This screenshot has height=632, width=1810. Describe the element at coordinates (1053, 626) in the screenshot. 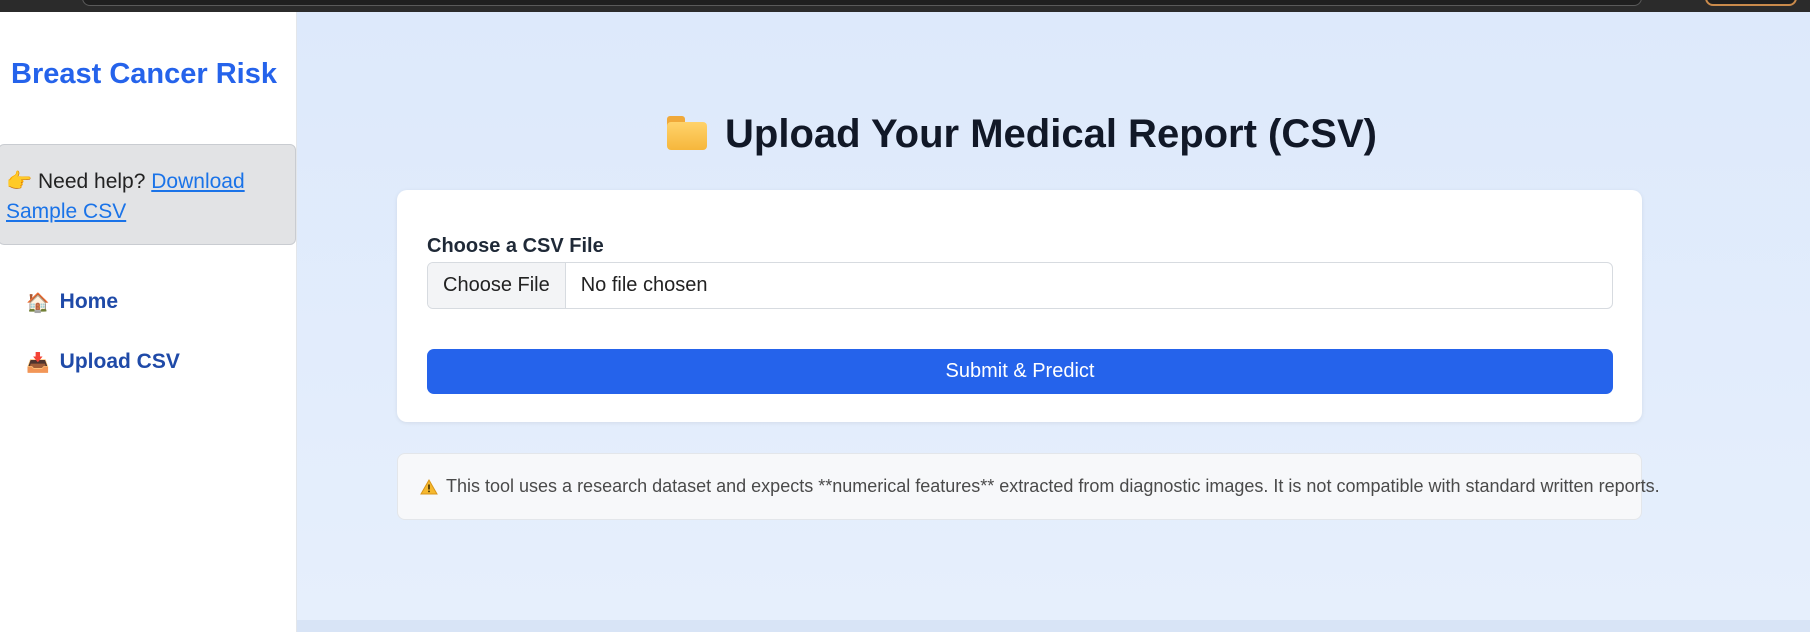

I see `bottom-band` at that location.